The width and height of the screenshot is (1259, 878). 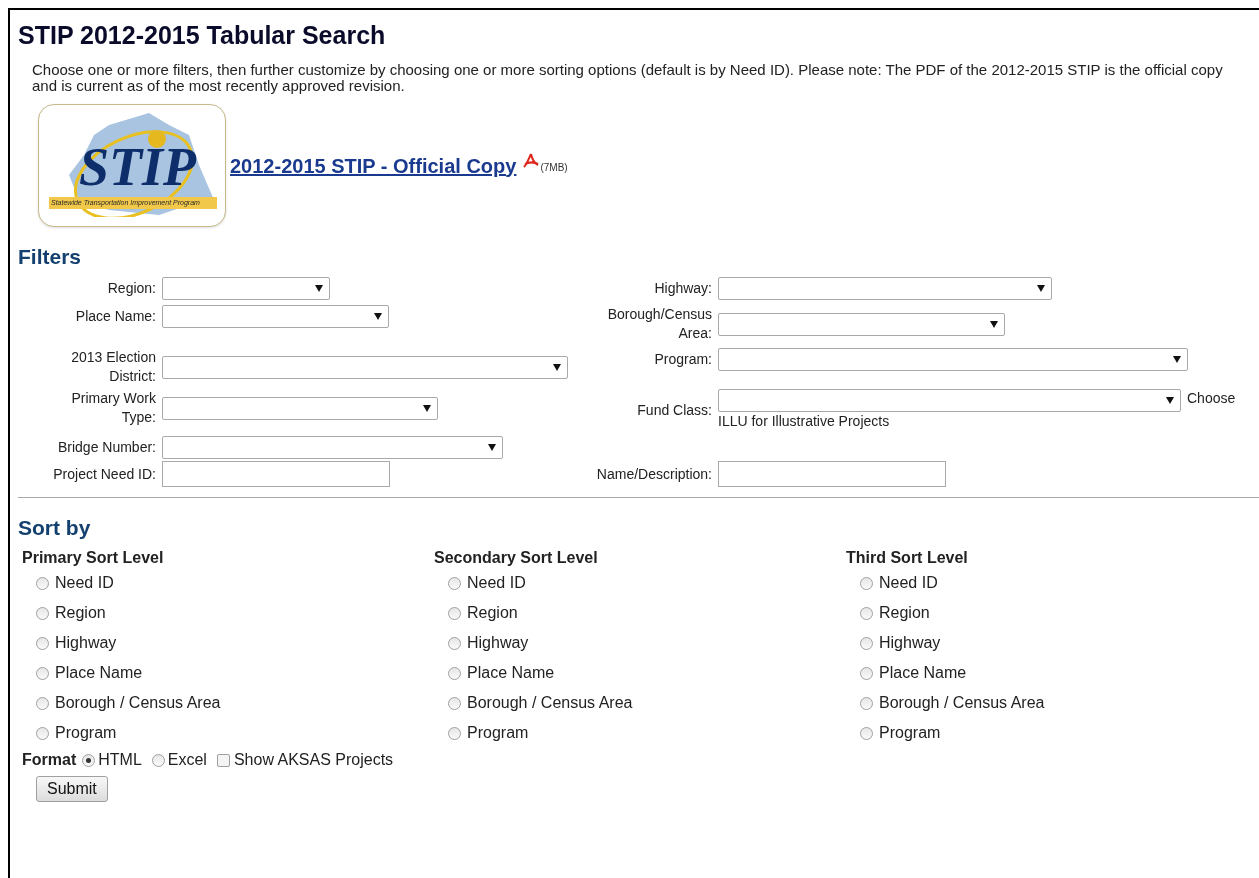 I want to click on section-heading: Filters, so click(x=50, y=257).